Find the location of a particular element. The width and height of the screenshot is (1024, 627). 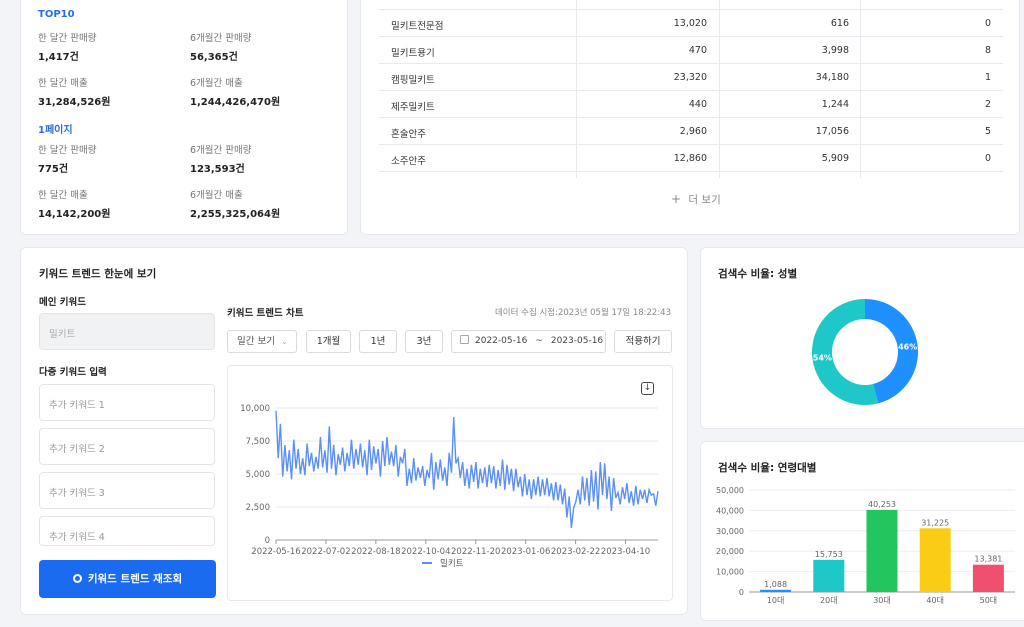

donut-slice-label: 54% is located at coordinates (822, 357).